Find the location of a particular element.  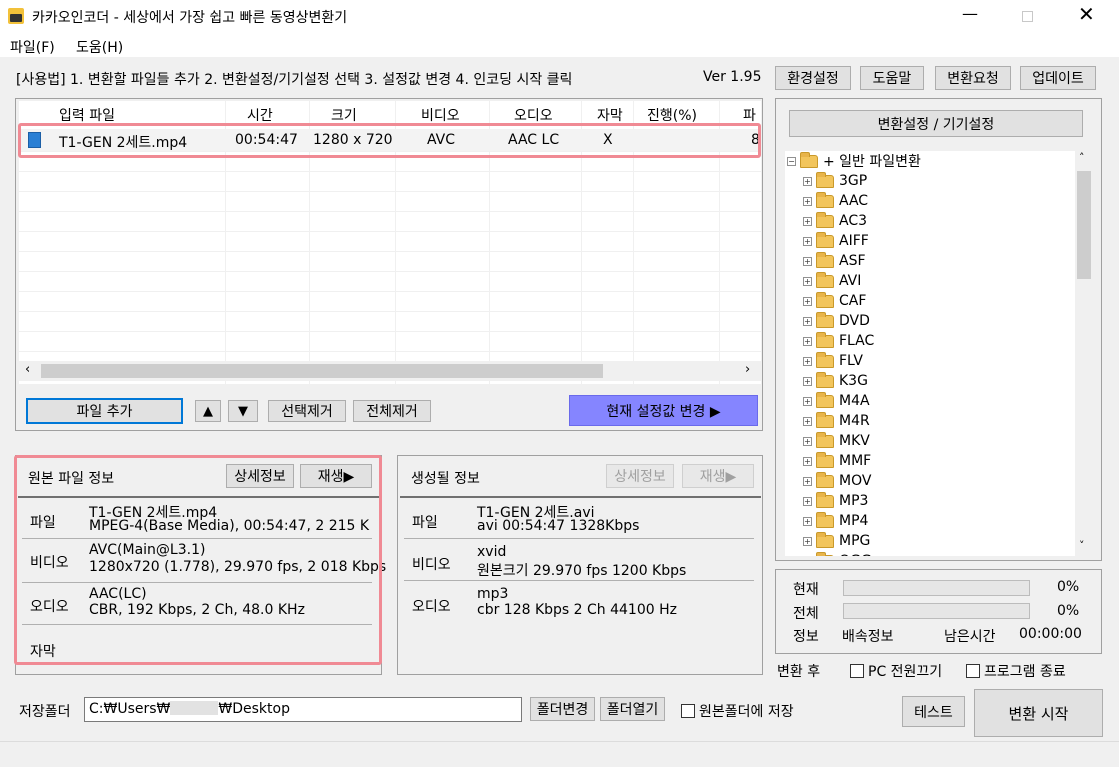

remaining-label: 남은시간 is located at coordinates (970, 637).